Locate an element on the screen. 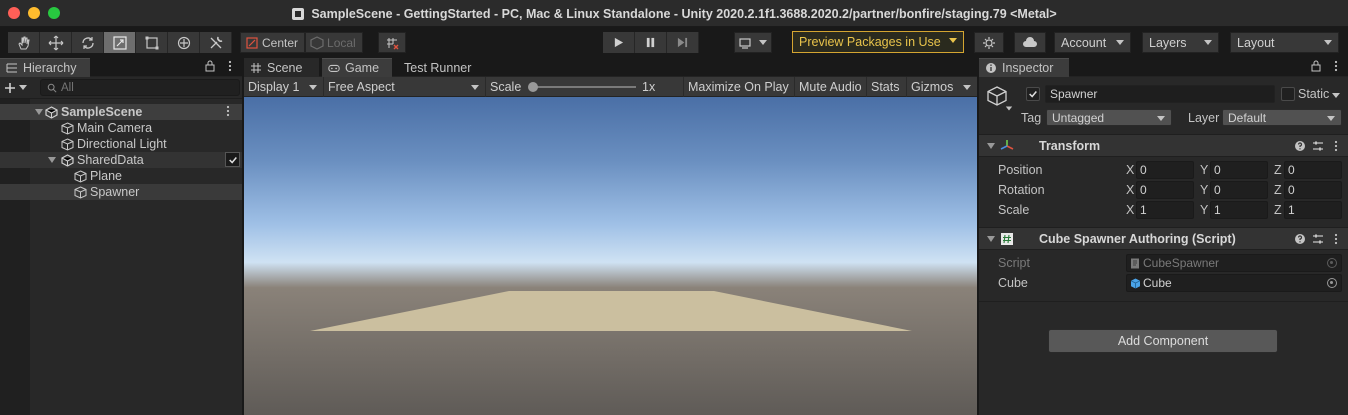 The width and height of the screenshot is (1348, 415). object-name-field: Spawner is located at coordinates (1160, 94).